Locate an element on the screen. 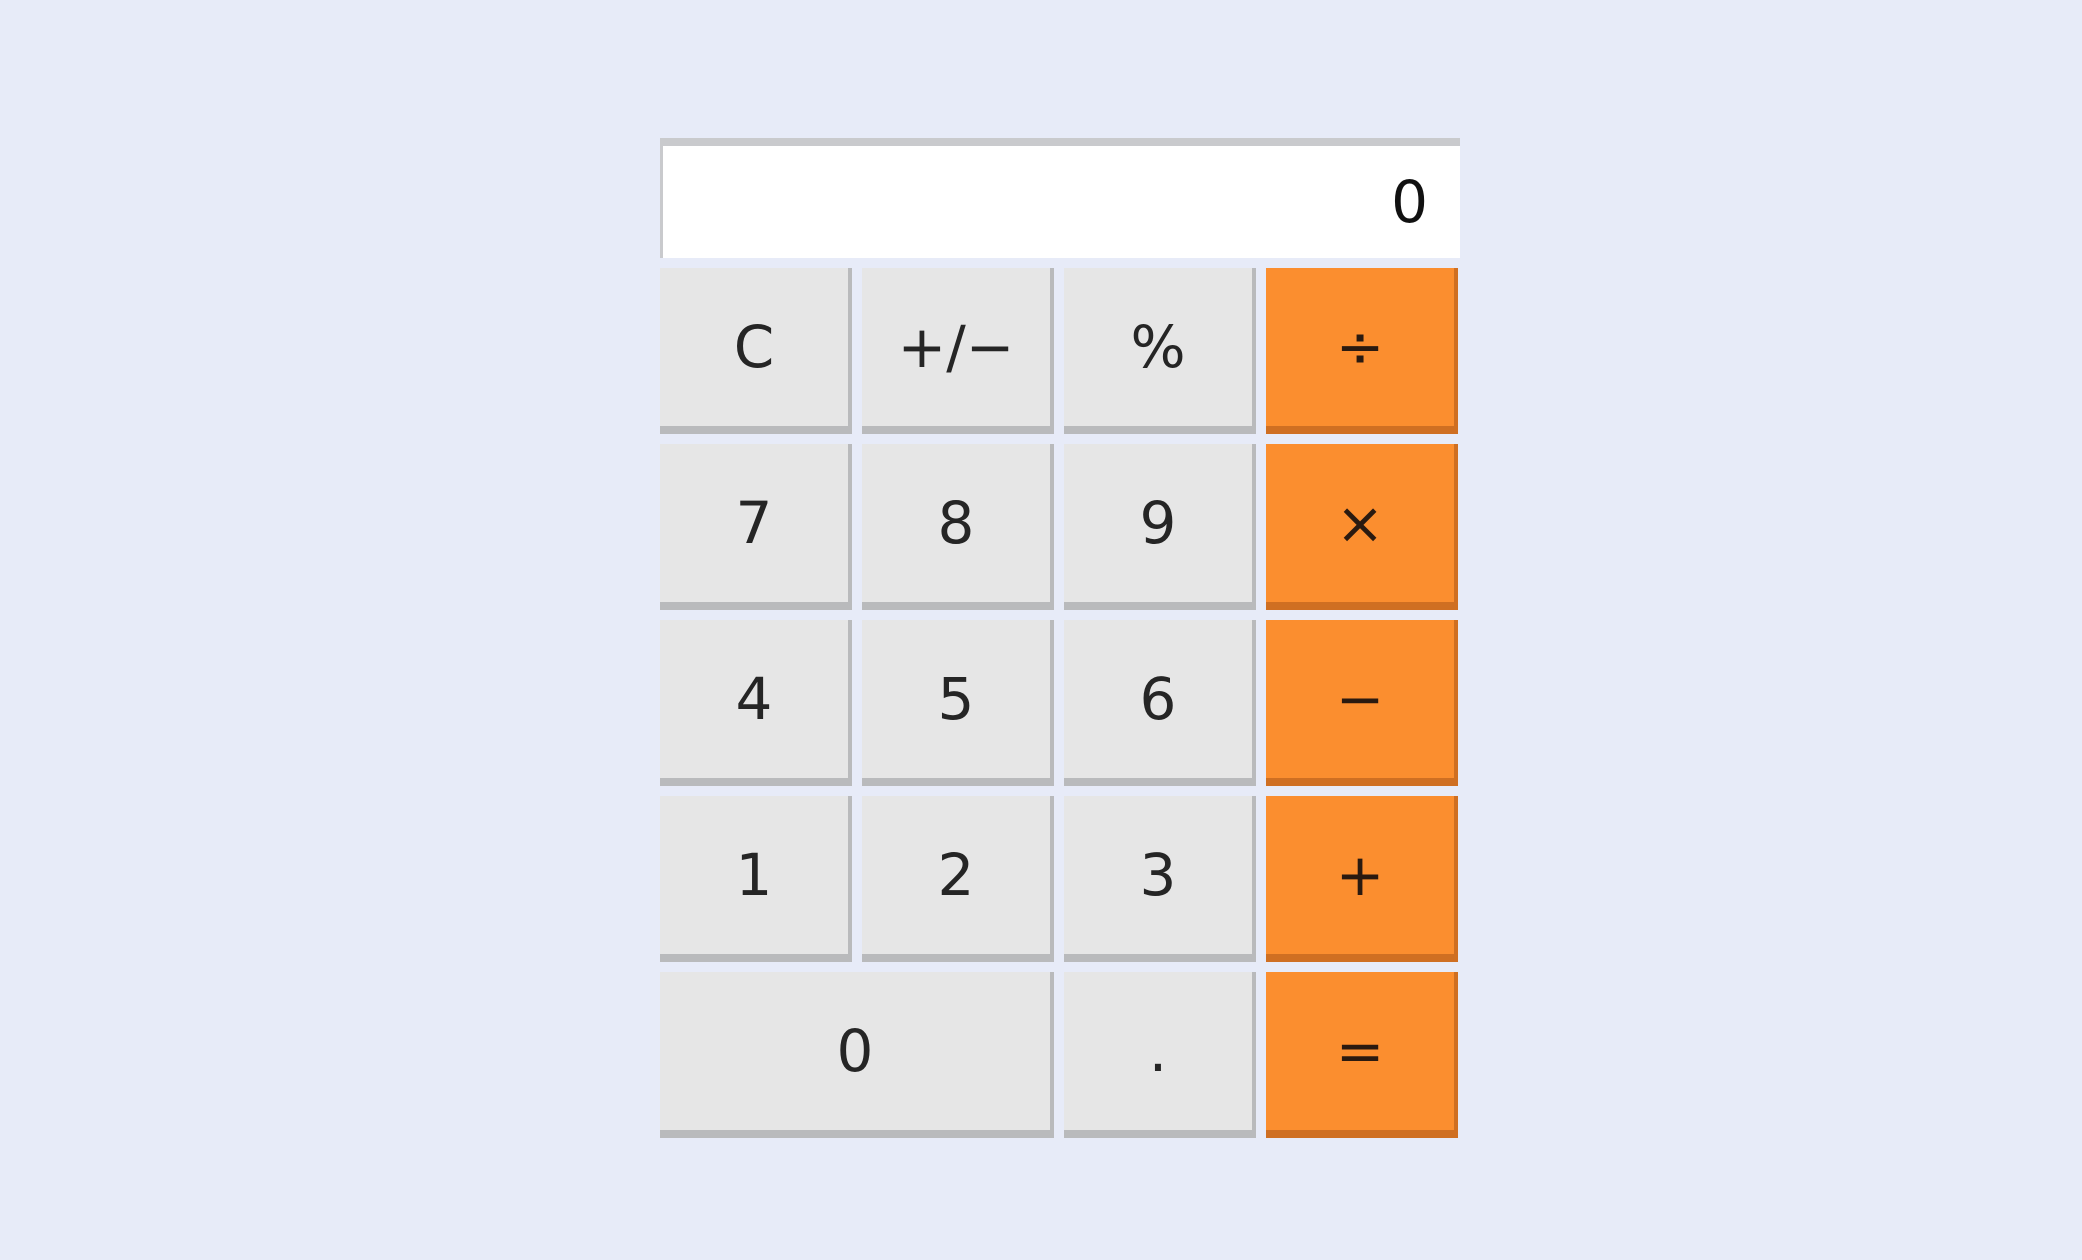 This screenshot has height=1260, width=2082. digit-5-button: 5 is located at coordinates (958, 703).